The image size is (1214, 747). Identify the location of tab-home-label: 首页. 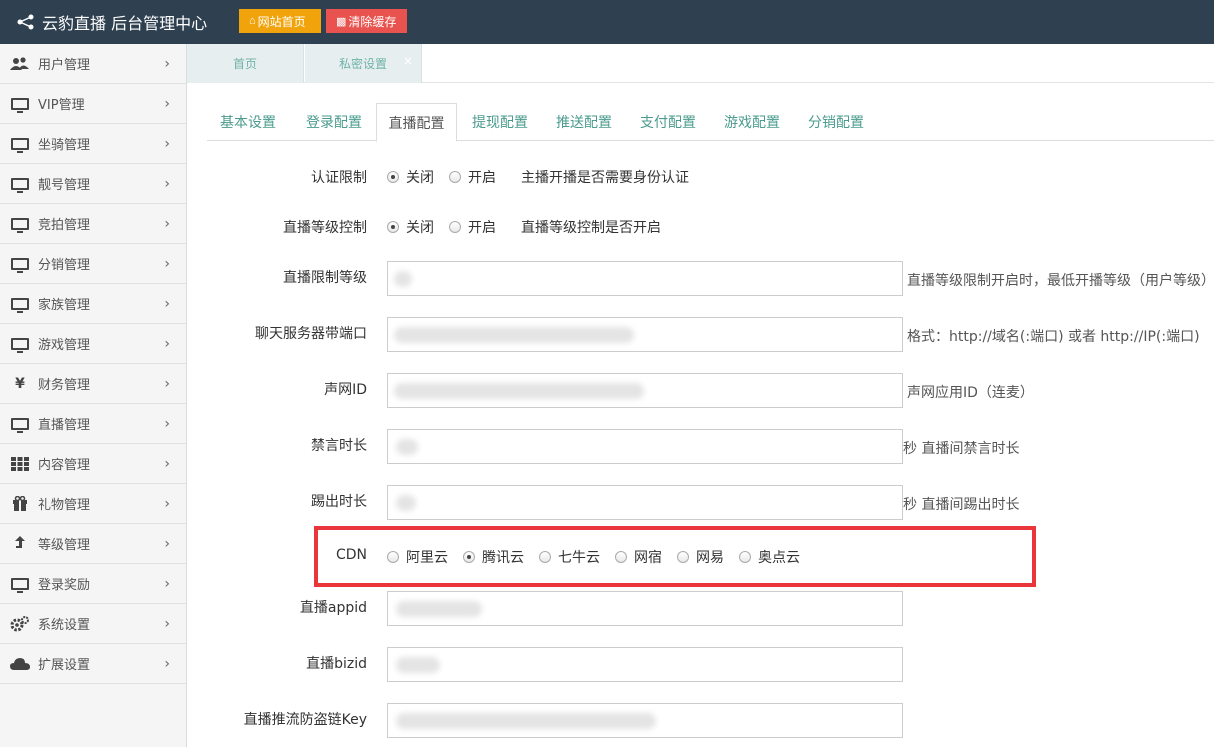
(244, 64).